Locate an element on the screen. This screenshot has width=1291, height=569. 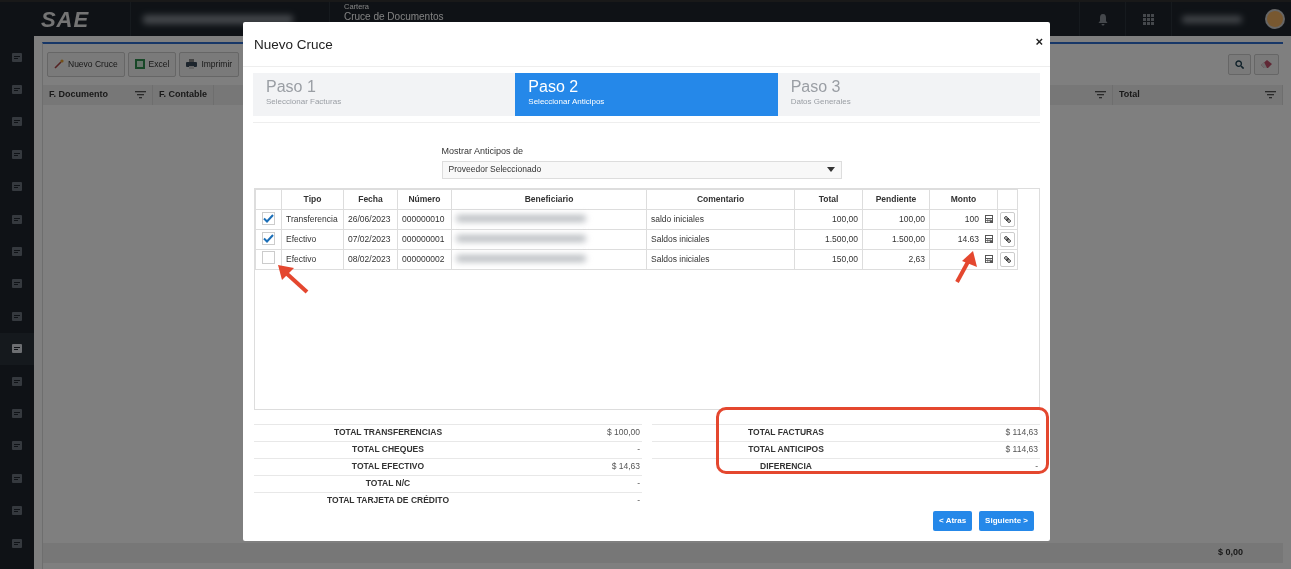
eraser-icon is located at coordinates (1266, 64).